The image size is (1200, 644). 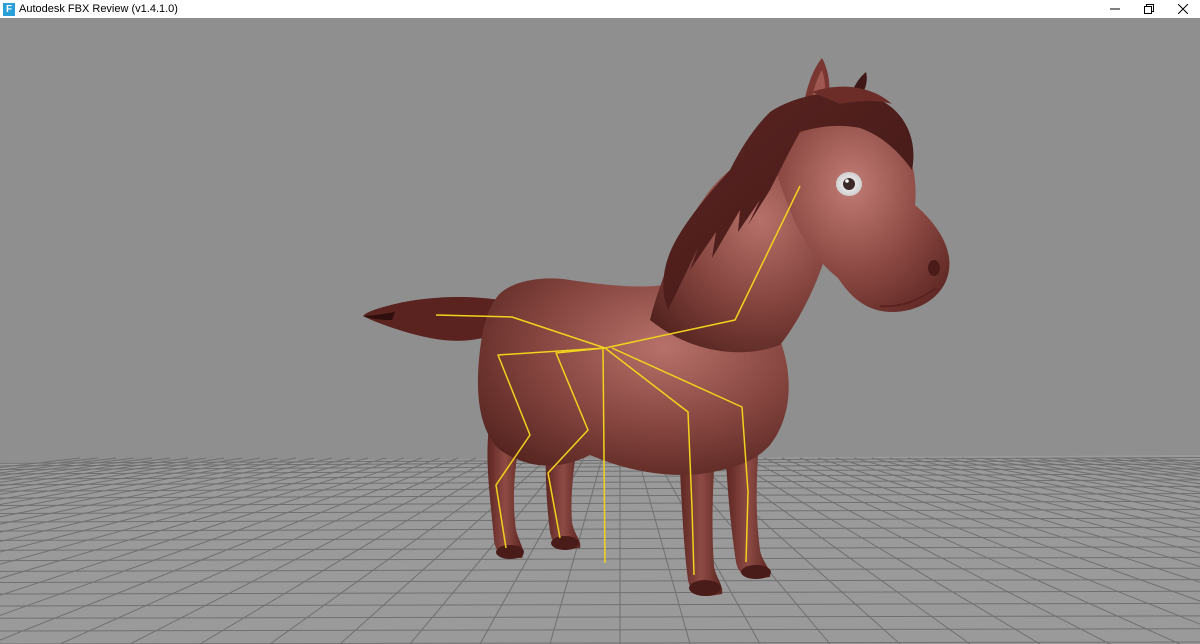 I want to click on maximize-button, so click(x=1149, y=9).